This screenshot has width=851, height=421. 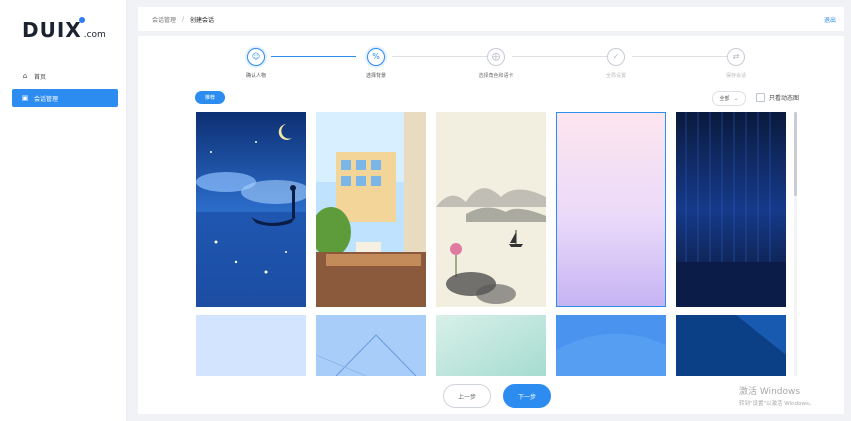 I want to click on step-label: 保存会话, so click(x=735, y=76).